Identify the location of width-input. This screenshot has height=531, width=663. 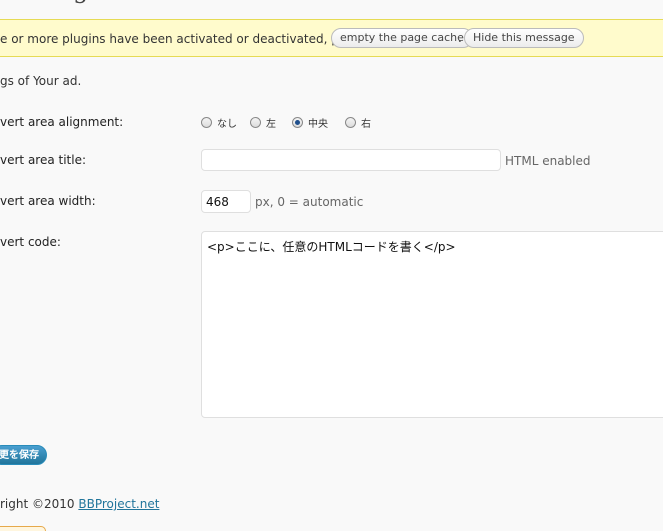
(226, 201).